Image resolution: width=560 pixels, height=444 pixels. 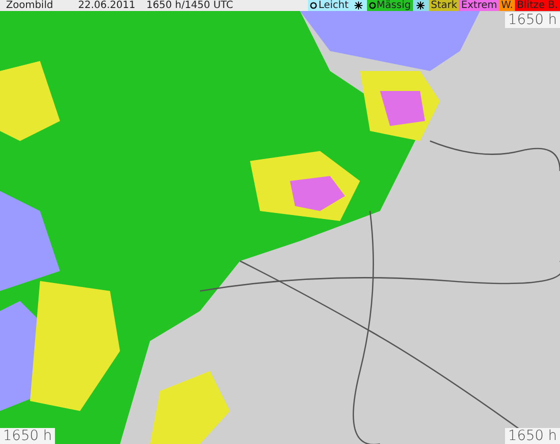 What do you see at coordinates (189, 5) in the screenshot?
I see `map-time: 1650 h/1450 UTC` at bounding box center [189, 5].